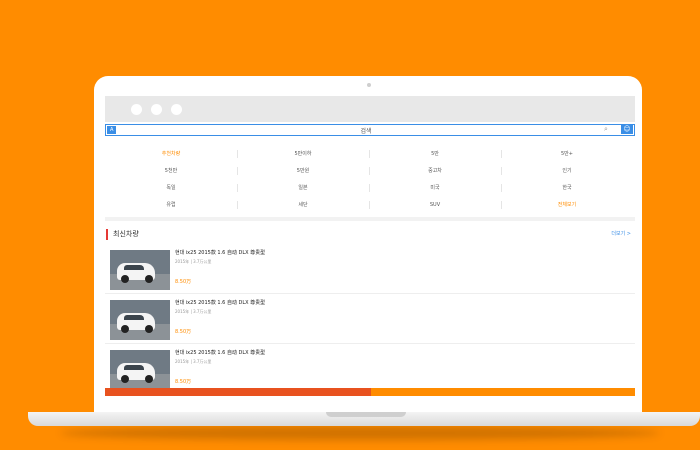  Describe the element at coordinates (370, 109) in the screenshot. I see `browser-titlebar` at that location.